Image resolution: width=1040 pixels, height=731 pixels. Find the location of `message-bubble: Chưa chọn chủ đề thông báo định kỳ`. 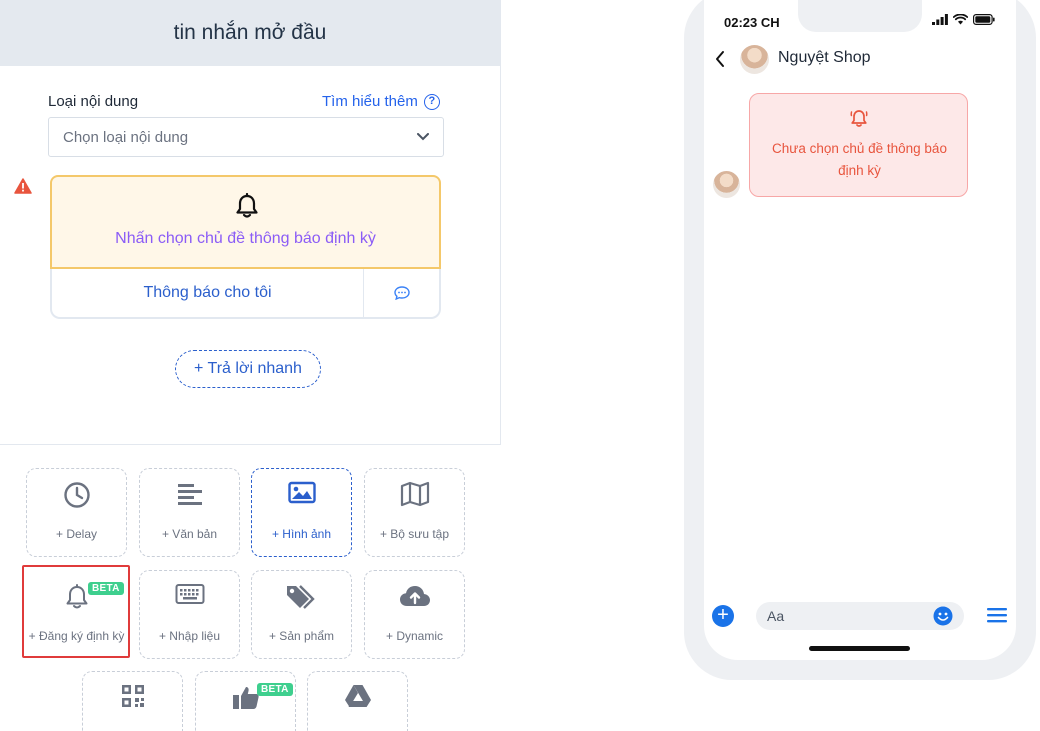

message-bubble: Chưa chọn chủ đề thông báo định kỳ is located at coordinates (858, 145).